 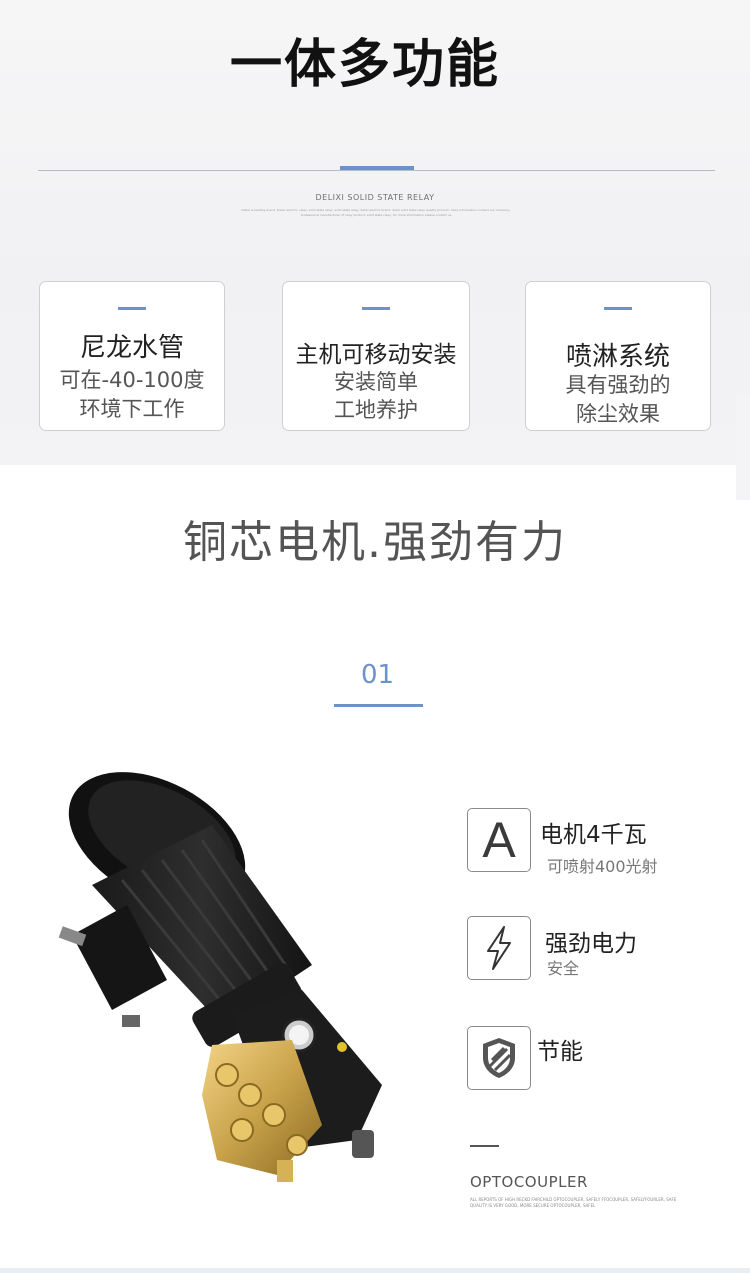 What do you see at coordinates (375, 542) in the screenshot?
I see `section-title: 铜芯电机.强劲有力` at bounding box center [375, 542].